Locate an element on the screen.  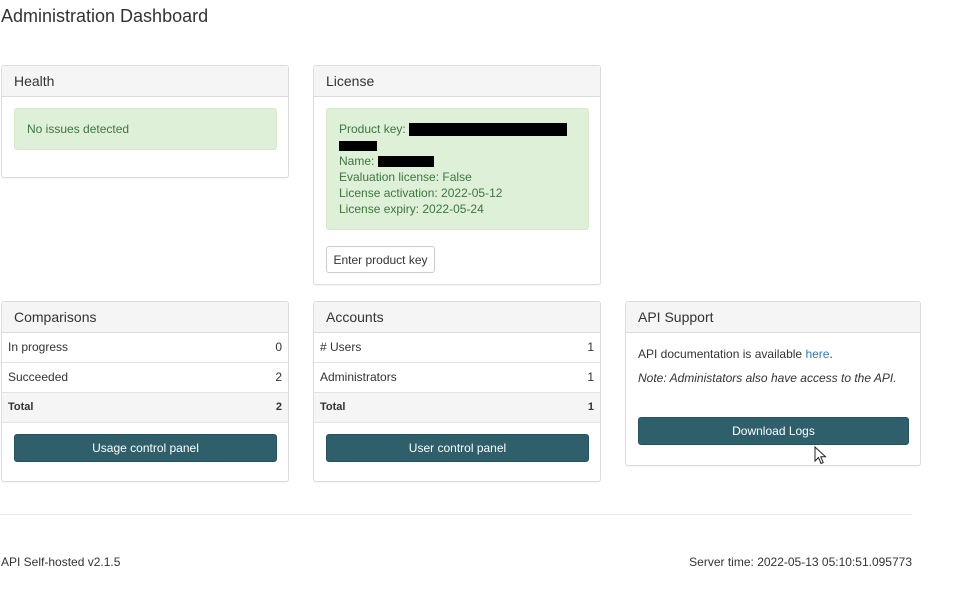
health-status-text: No issues detected is located at coordinates (78, 129).